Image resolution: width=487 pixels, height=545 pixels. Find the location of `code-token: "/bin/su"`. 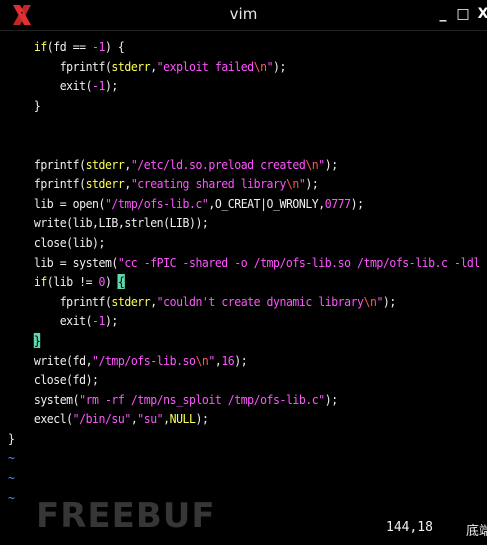

code-token: "/bin/su" is located at coordinates (102, 419).